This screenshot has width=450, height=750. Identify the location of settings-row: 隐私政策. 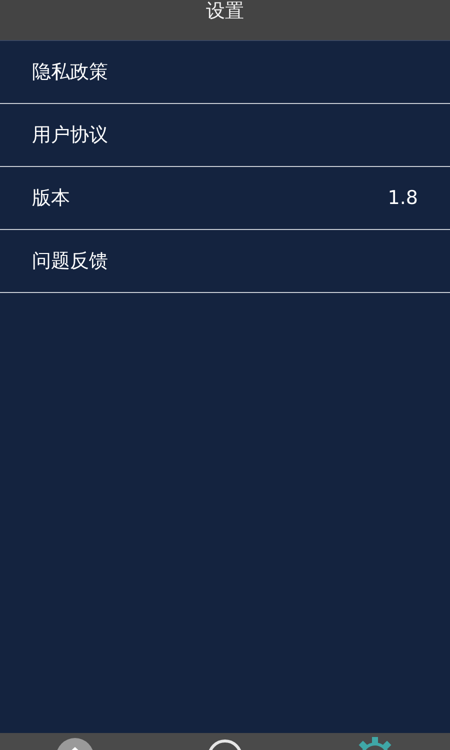
(225, 72).